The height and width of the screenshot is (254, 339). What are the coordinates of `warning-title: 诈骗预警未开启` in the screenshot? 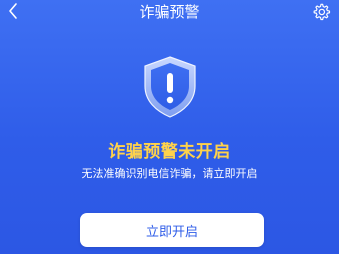 It's located at (169, 152).